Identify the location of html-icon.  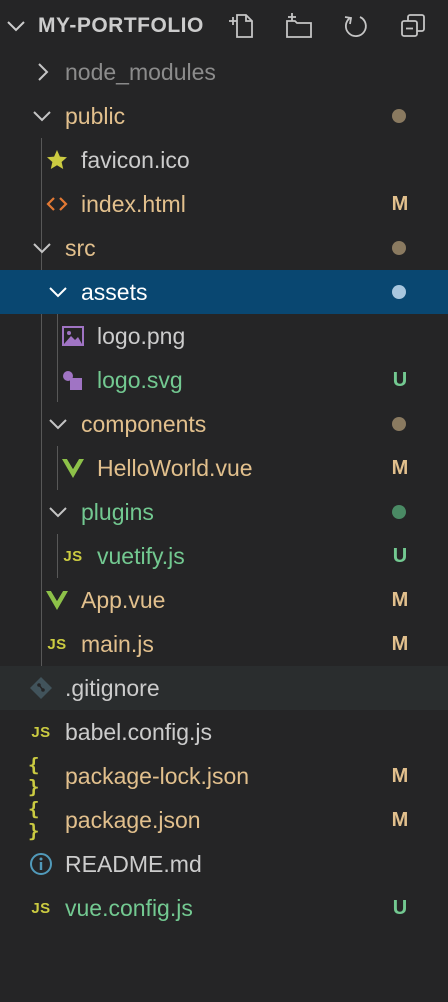
(57, 204).